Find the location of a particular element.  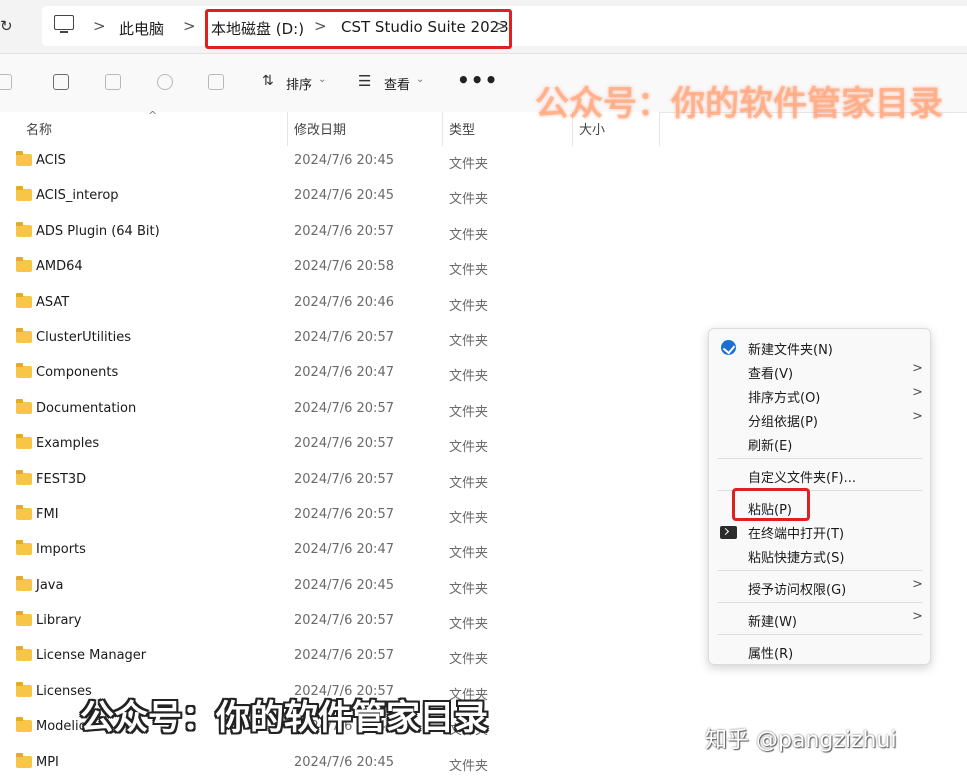

file-row: ADS Plugin (64 Bit) 2024/7/6 20:57 文件夹 is located at coordinates (330, 232).